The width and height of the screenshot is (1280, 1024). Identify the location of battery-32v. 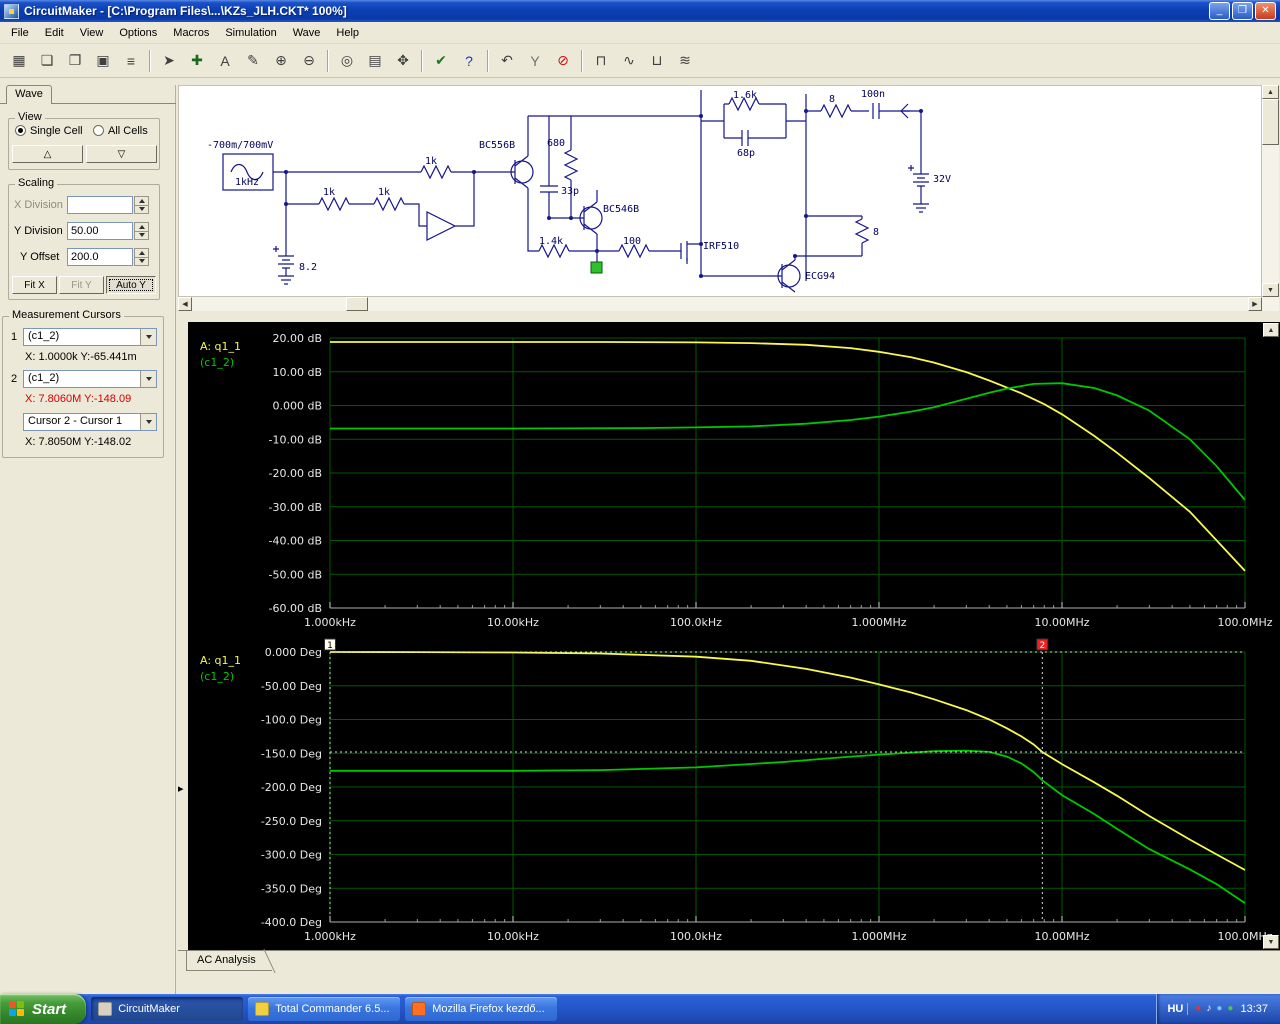
(918, 189).